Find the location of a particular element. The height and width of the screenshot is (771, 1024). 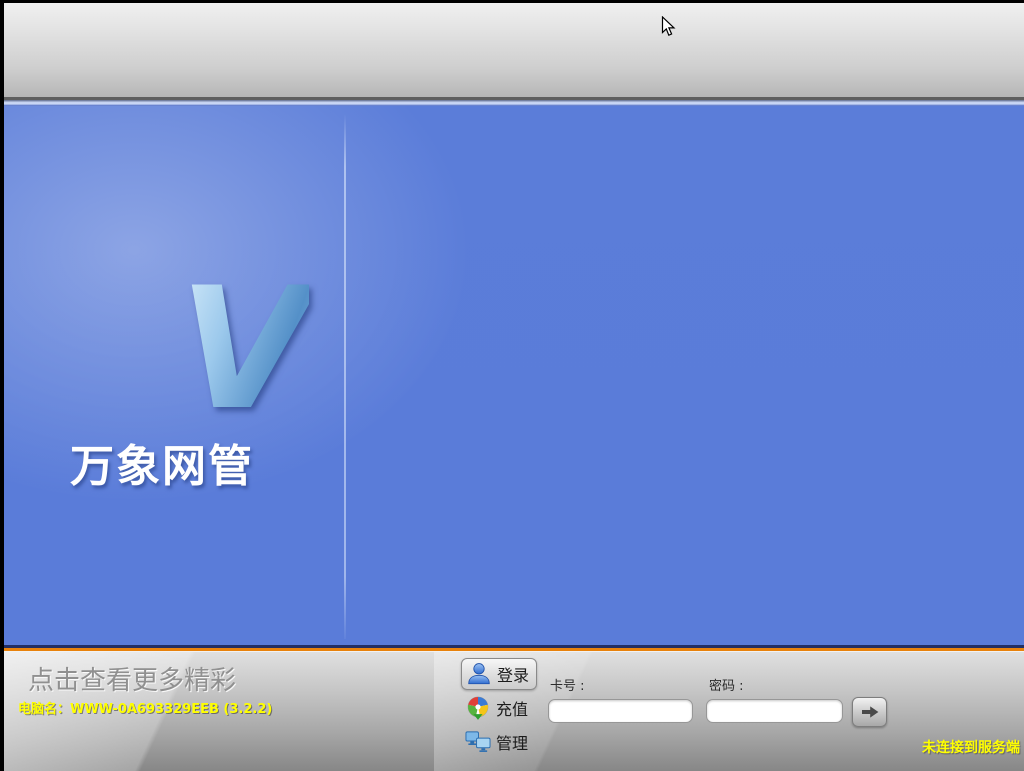

brand-logo: V 万象网管 is located at coordinates (204, 397).